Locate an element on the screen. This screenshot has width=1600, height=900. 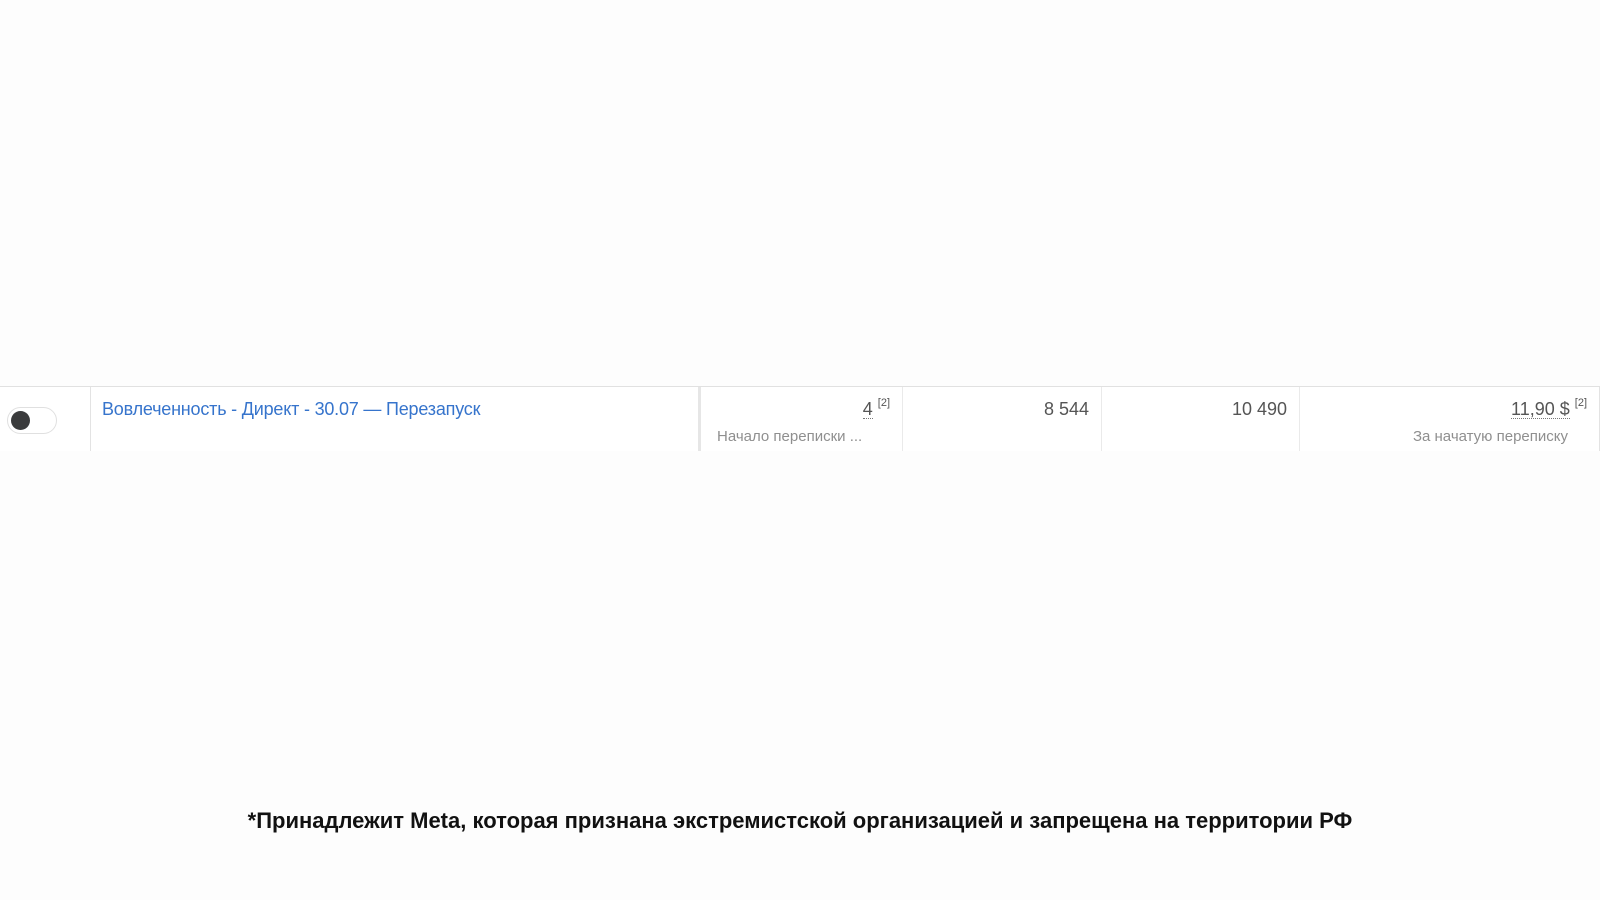
cost-per-result-value: 11,90 $ is located at coordinates (1540, 409).